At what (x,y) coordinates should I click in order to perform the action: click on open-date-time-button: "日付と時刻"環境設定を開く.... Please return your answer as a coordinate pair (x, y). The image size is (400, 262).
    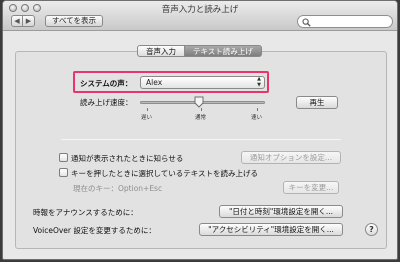
    Looking at the image, I should click on (281, 211).